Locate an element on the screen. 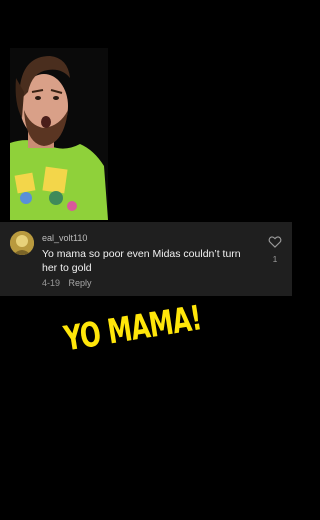 The width and height of the screenshot is (320, 520). like-button: 1 is located at coordinates (275, 249).